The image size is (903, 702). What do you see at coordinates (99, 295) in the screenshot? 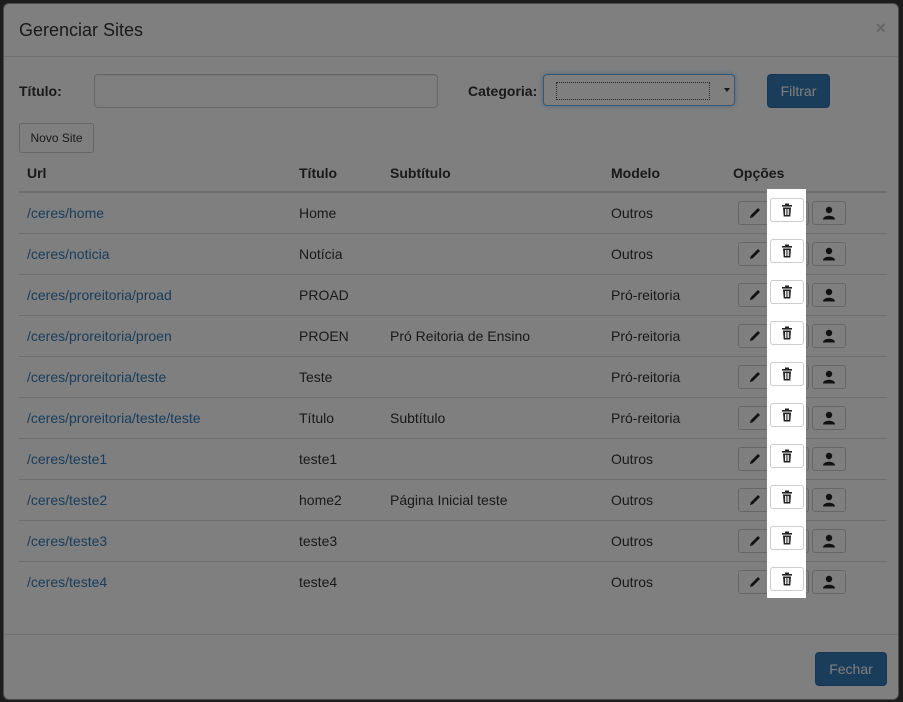
I see `site-url-link: /ceres/proreitoria/proad` at bounding box center [99, 295].